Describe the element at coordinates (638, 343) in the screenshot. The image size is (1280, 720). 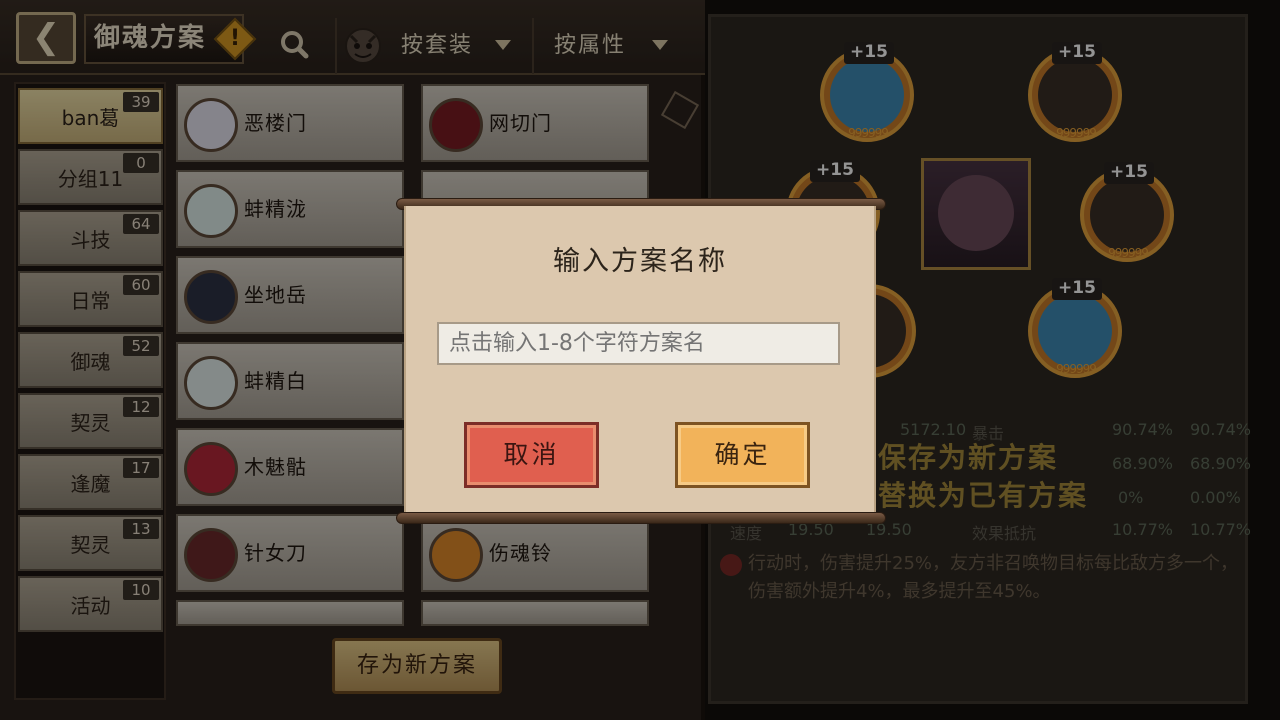
I see `preset-name-input` at that location.